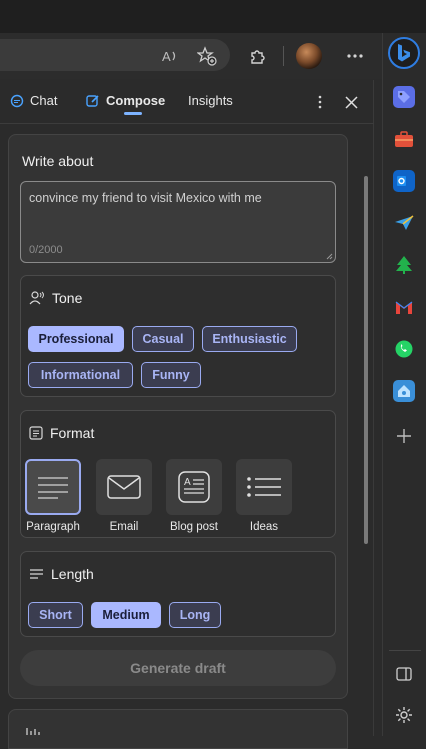 Image resolution: width=426 pixels, height=749 pixels. What do you see at coordinates (92, 100) in the screenshot?
I see `compose-pencil-icon` at bounding box center [92, 100].